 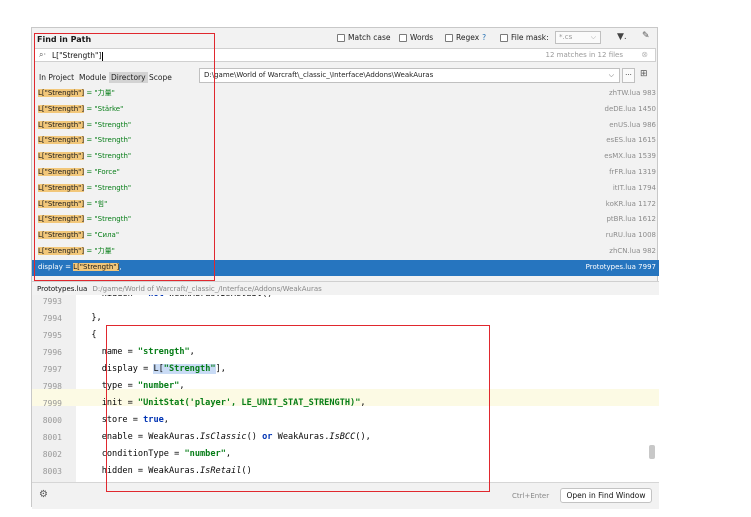 I want to click on match-case-label: Match case, so click(x=369, y=37).